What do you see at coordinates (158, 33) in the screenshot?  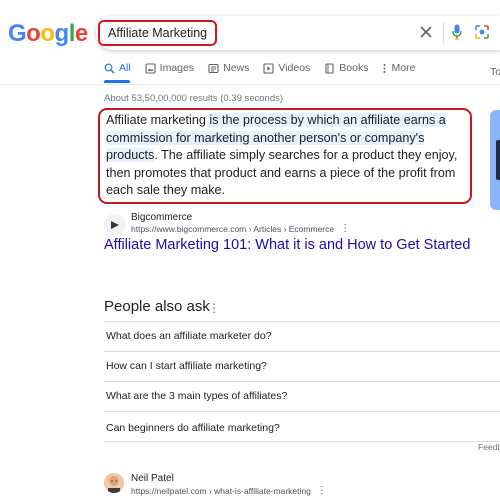 I see `search-input: Affiliate Marketing` at bounding box center [158, 33].